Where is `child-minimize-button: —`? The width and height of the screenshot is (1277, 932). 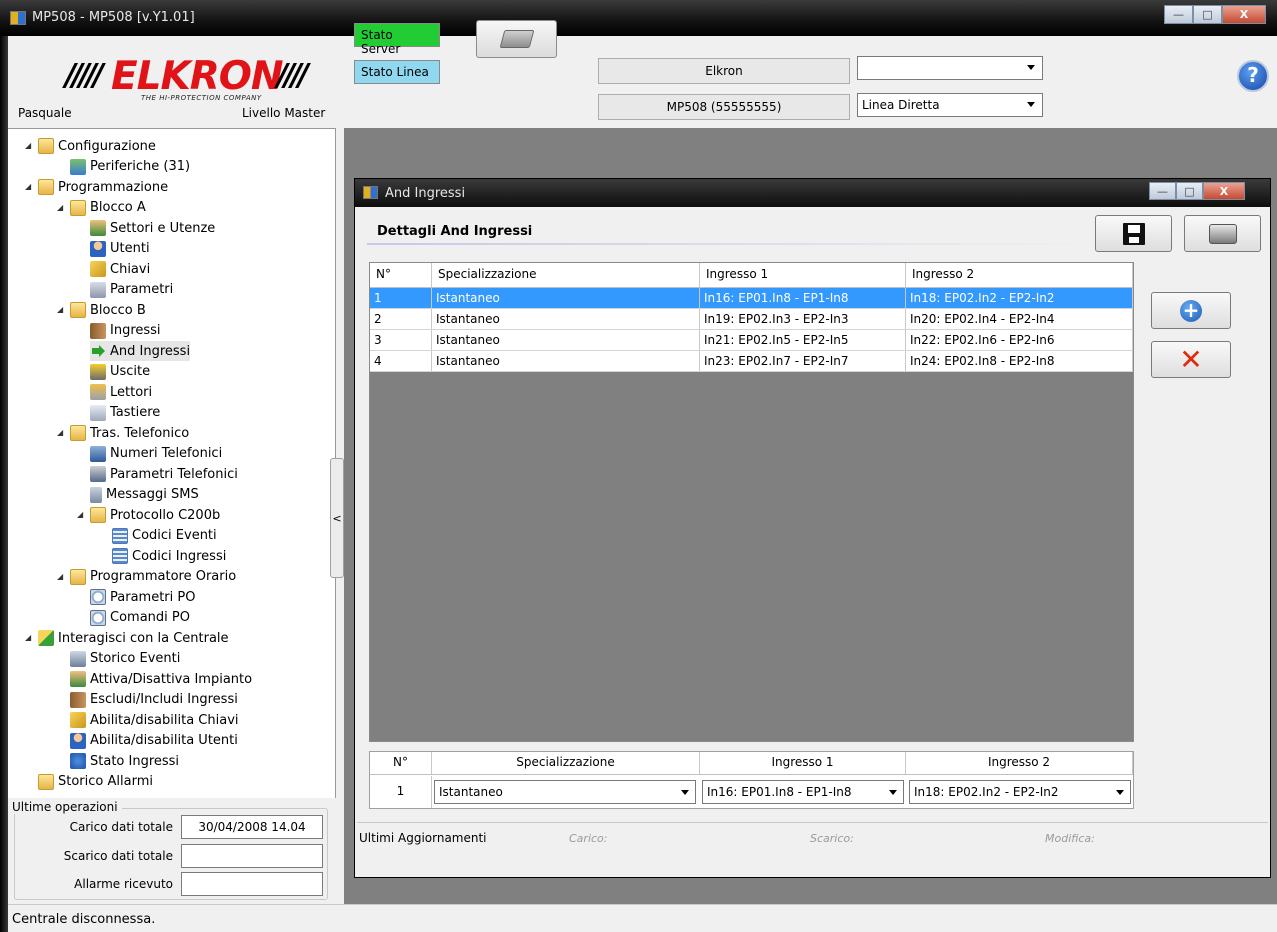 child-minimize-button: — is located at coordinates (1162, 191).